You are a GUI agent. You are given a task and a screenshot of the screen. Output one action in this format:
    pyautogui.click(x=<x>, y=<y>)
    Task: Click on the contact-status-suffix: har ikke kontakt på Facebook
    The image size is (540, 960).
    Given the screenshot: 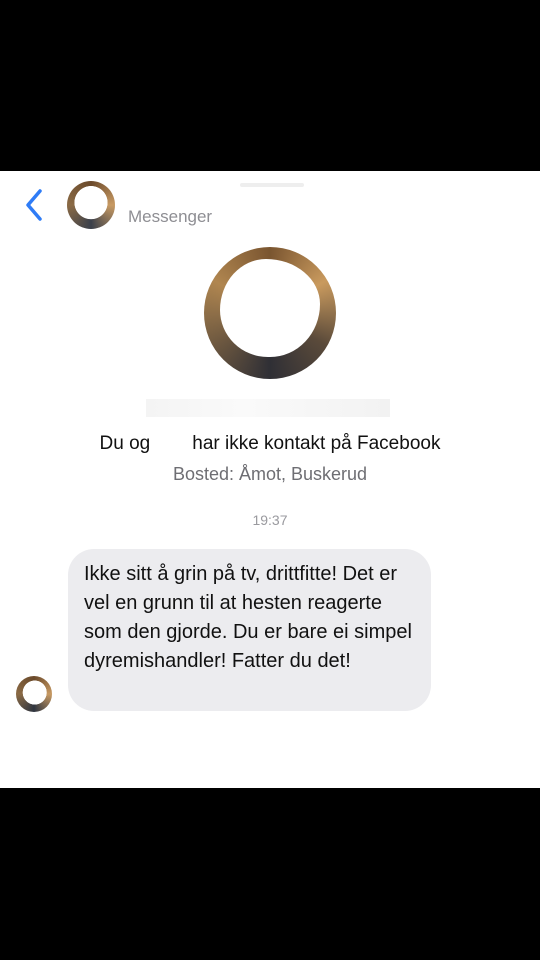 What is the action you would take?
    pyautogui.click(x=316, y=443)
    